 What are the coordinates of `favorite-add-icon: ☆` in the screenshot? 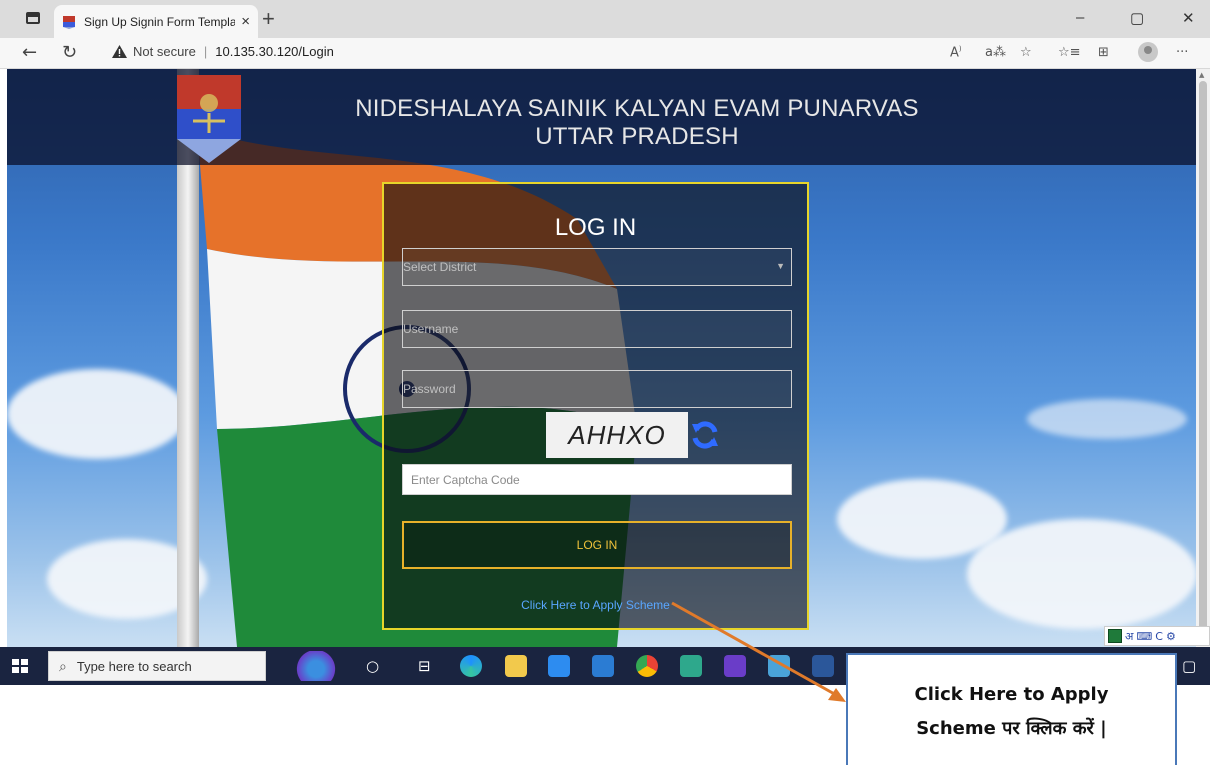 It's located at (1026, 52).